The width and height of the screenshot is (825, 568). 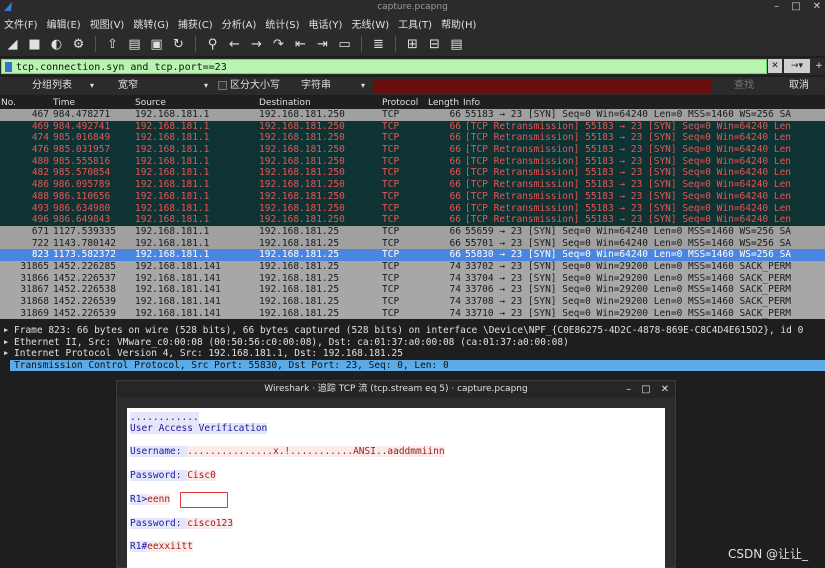 What do you see at coordinates (282, 23) in the screenshot?
I see `menu-statistics: 统计(S)` at bounding box center [282, 23].